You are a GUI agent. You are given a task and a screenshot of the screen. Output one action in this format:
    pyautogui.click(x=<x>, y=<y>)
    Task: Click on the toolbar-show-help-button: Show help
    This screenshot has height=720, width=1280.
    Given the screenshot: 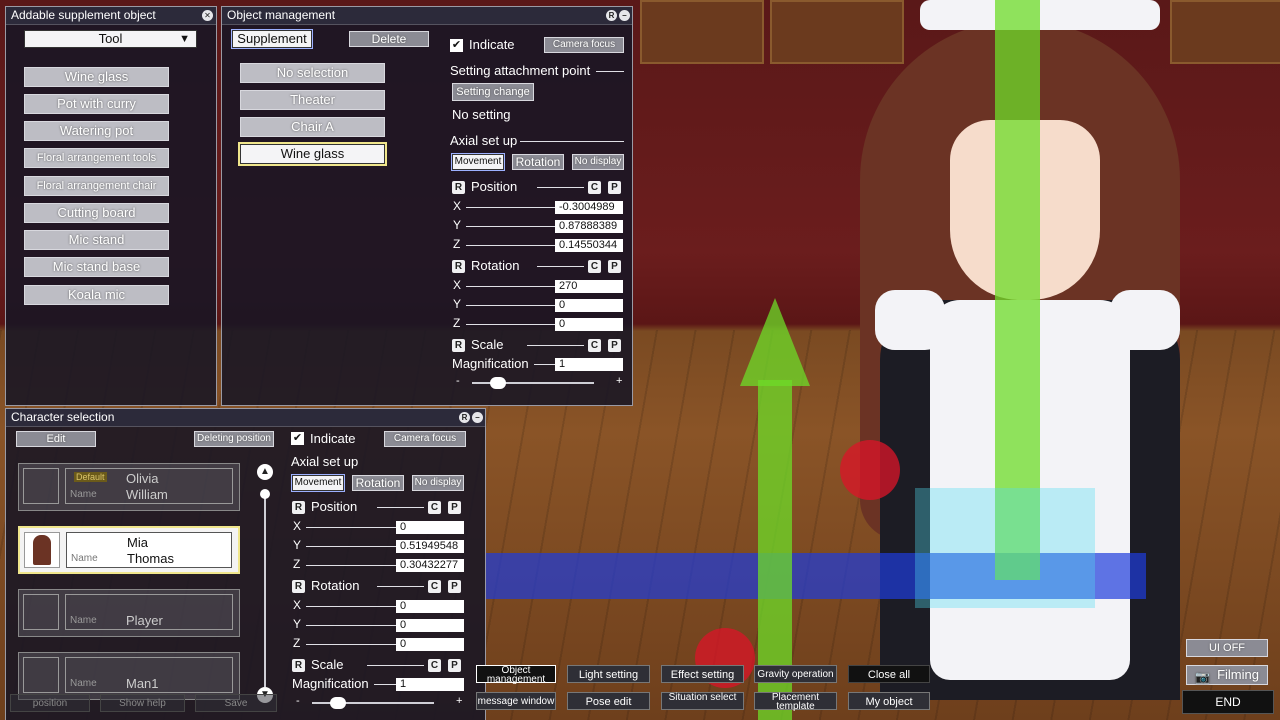 What is the action you would take?
    pyautogui.click(x=142, y=703)
    